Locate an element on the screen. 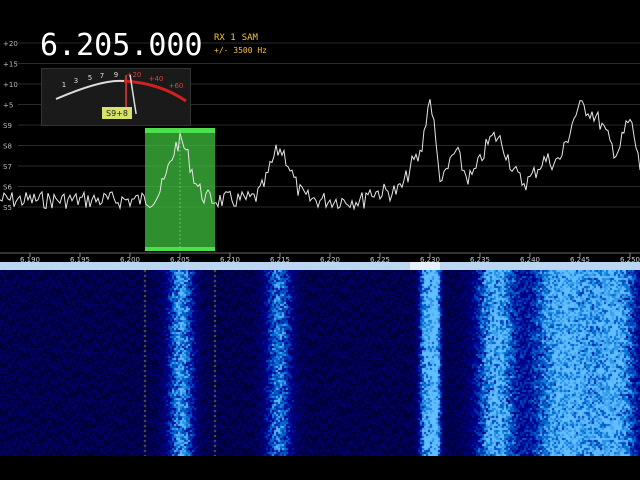 Image resolution: width=640 pixels, height=480 pixels. spectrum-waterfall-divider is located at coordinates (320, 266).